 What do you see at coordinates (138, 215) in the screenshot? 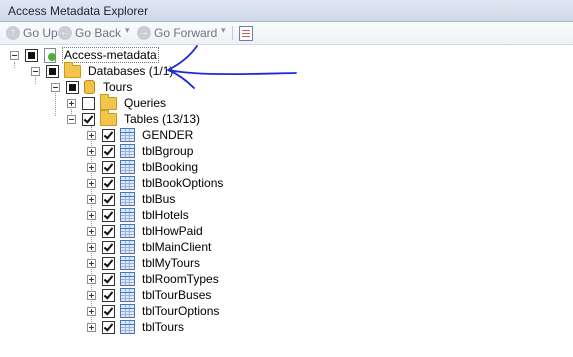
I see `table-item: tblHotels` at bounding box center [138, 215].